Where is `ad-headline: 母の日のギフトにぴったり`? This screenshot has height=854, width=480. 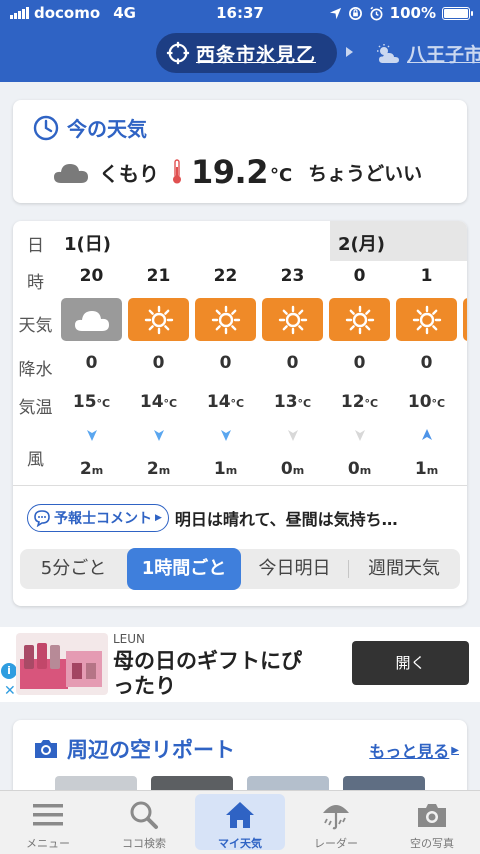
ad-headline: 母の日のギフトにぴったり is located at coordinates (213, 674).